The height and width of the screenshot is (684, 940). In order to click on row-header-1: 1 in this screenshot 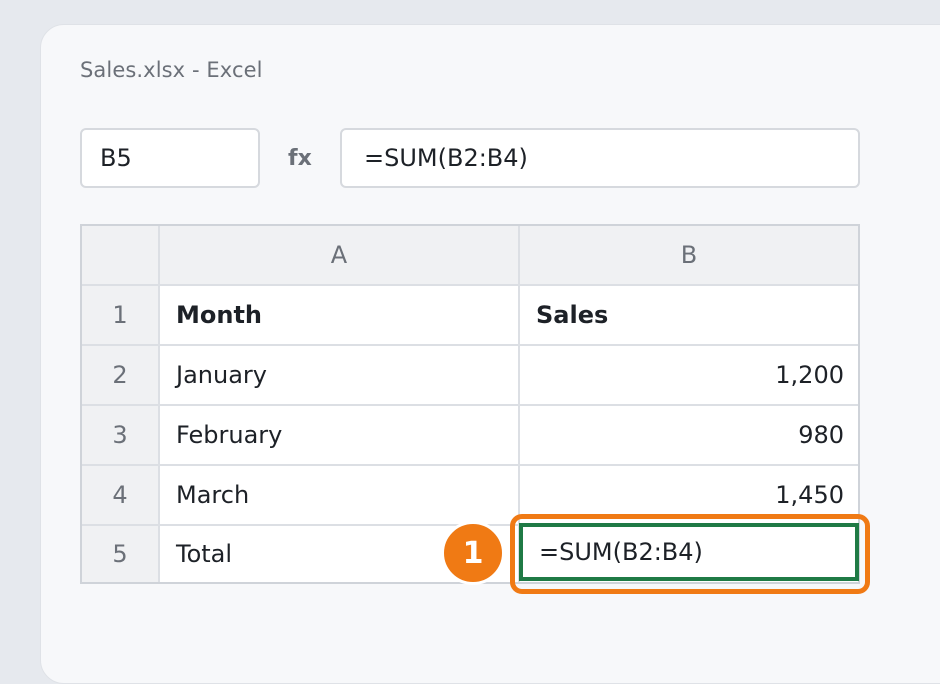, I will do `click(121, 316)`.